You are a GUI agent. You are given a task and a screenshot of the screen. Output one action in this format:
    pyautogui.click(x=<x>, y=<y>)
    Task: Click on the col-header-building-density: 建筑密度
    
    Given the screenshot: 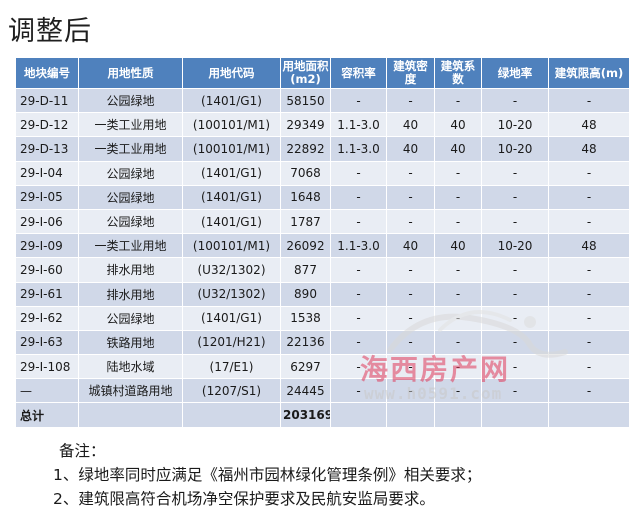 What is the action you would take?
    pyautogui.click(x=410, y=73)
    